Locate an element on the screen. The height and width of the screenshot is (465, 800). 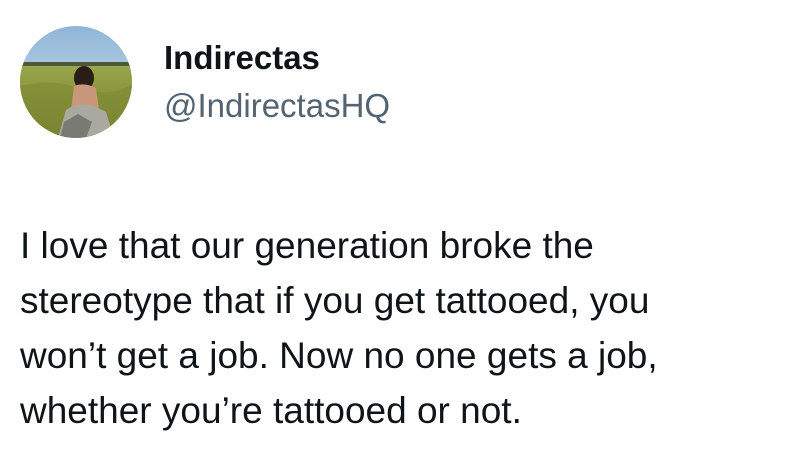
author-identity: Indirectas @IndirectasHQ is located at coordinates (277, 82).